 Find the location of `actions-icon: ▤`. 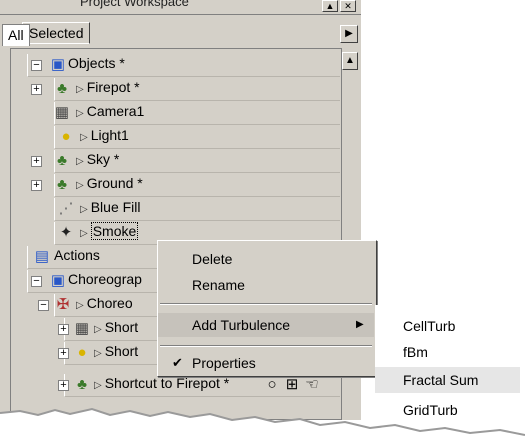

actions-icon: ▤ is located at coordinates (42, 256).